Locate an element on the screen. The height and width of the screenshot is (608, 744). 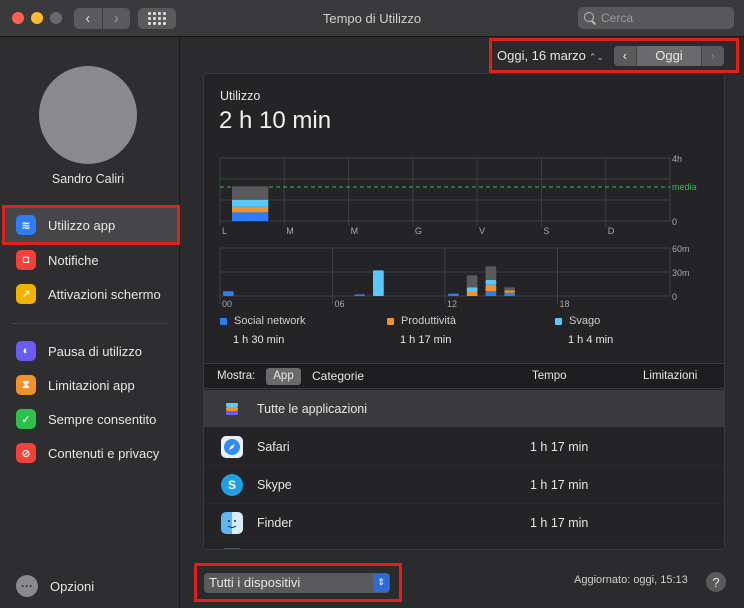
sidebar-item-label: Sempre consentito is located at coordinates (102, 419).